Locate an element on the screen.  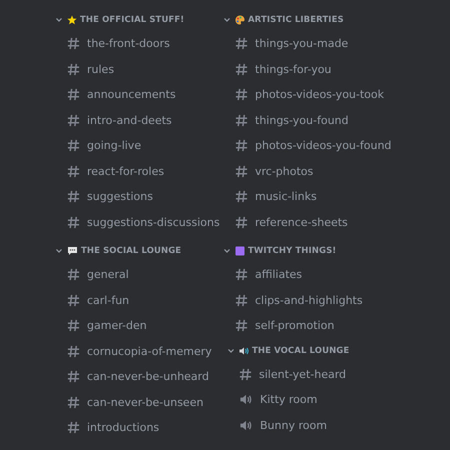
channel-item: things-you-found is located at coordinates (323, 120).